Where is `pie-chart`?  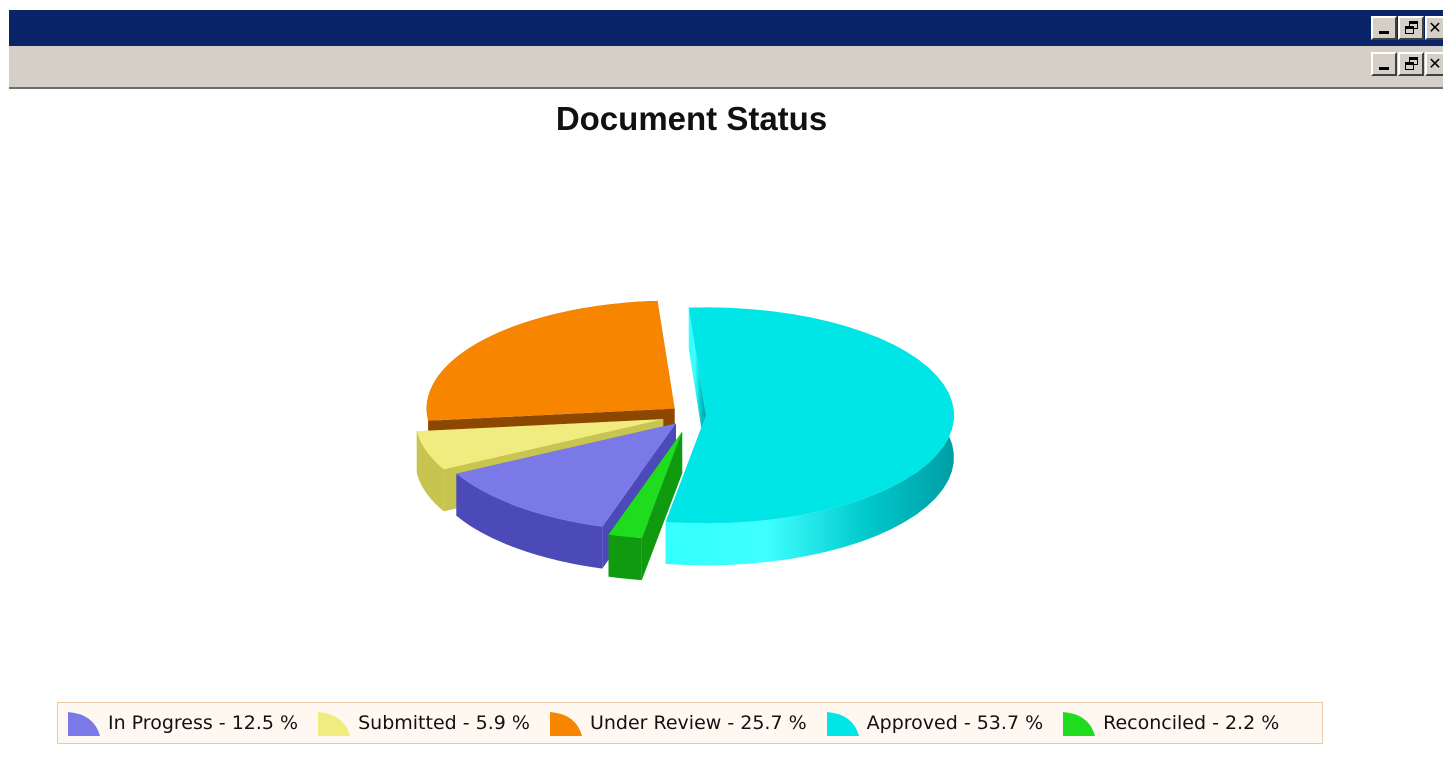
pie-chart is located at coordinates (685, 440).